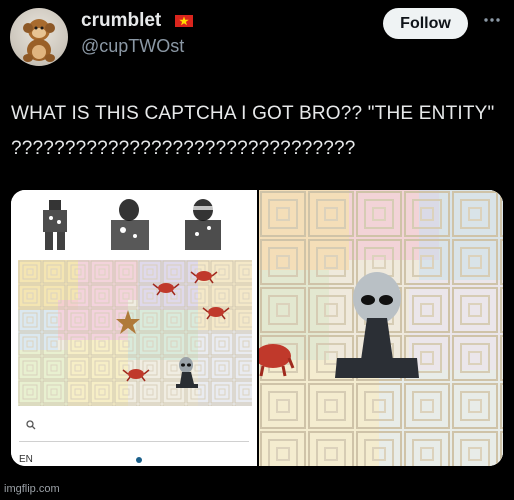 Image resolution: width=514 pixels, height=500 pixels. What do you see at coordinates (39, 40) in the screenshot?
I see `monkey-plush-avatar-icon` at bounding box center [39, 40].